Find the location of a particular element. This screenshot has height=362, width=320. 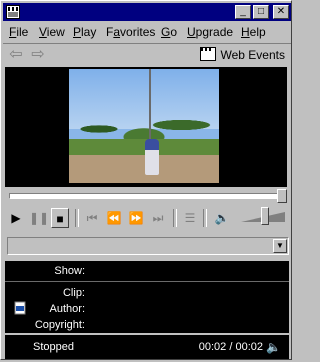

seek-thumb is located at coordinates (282, 196).